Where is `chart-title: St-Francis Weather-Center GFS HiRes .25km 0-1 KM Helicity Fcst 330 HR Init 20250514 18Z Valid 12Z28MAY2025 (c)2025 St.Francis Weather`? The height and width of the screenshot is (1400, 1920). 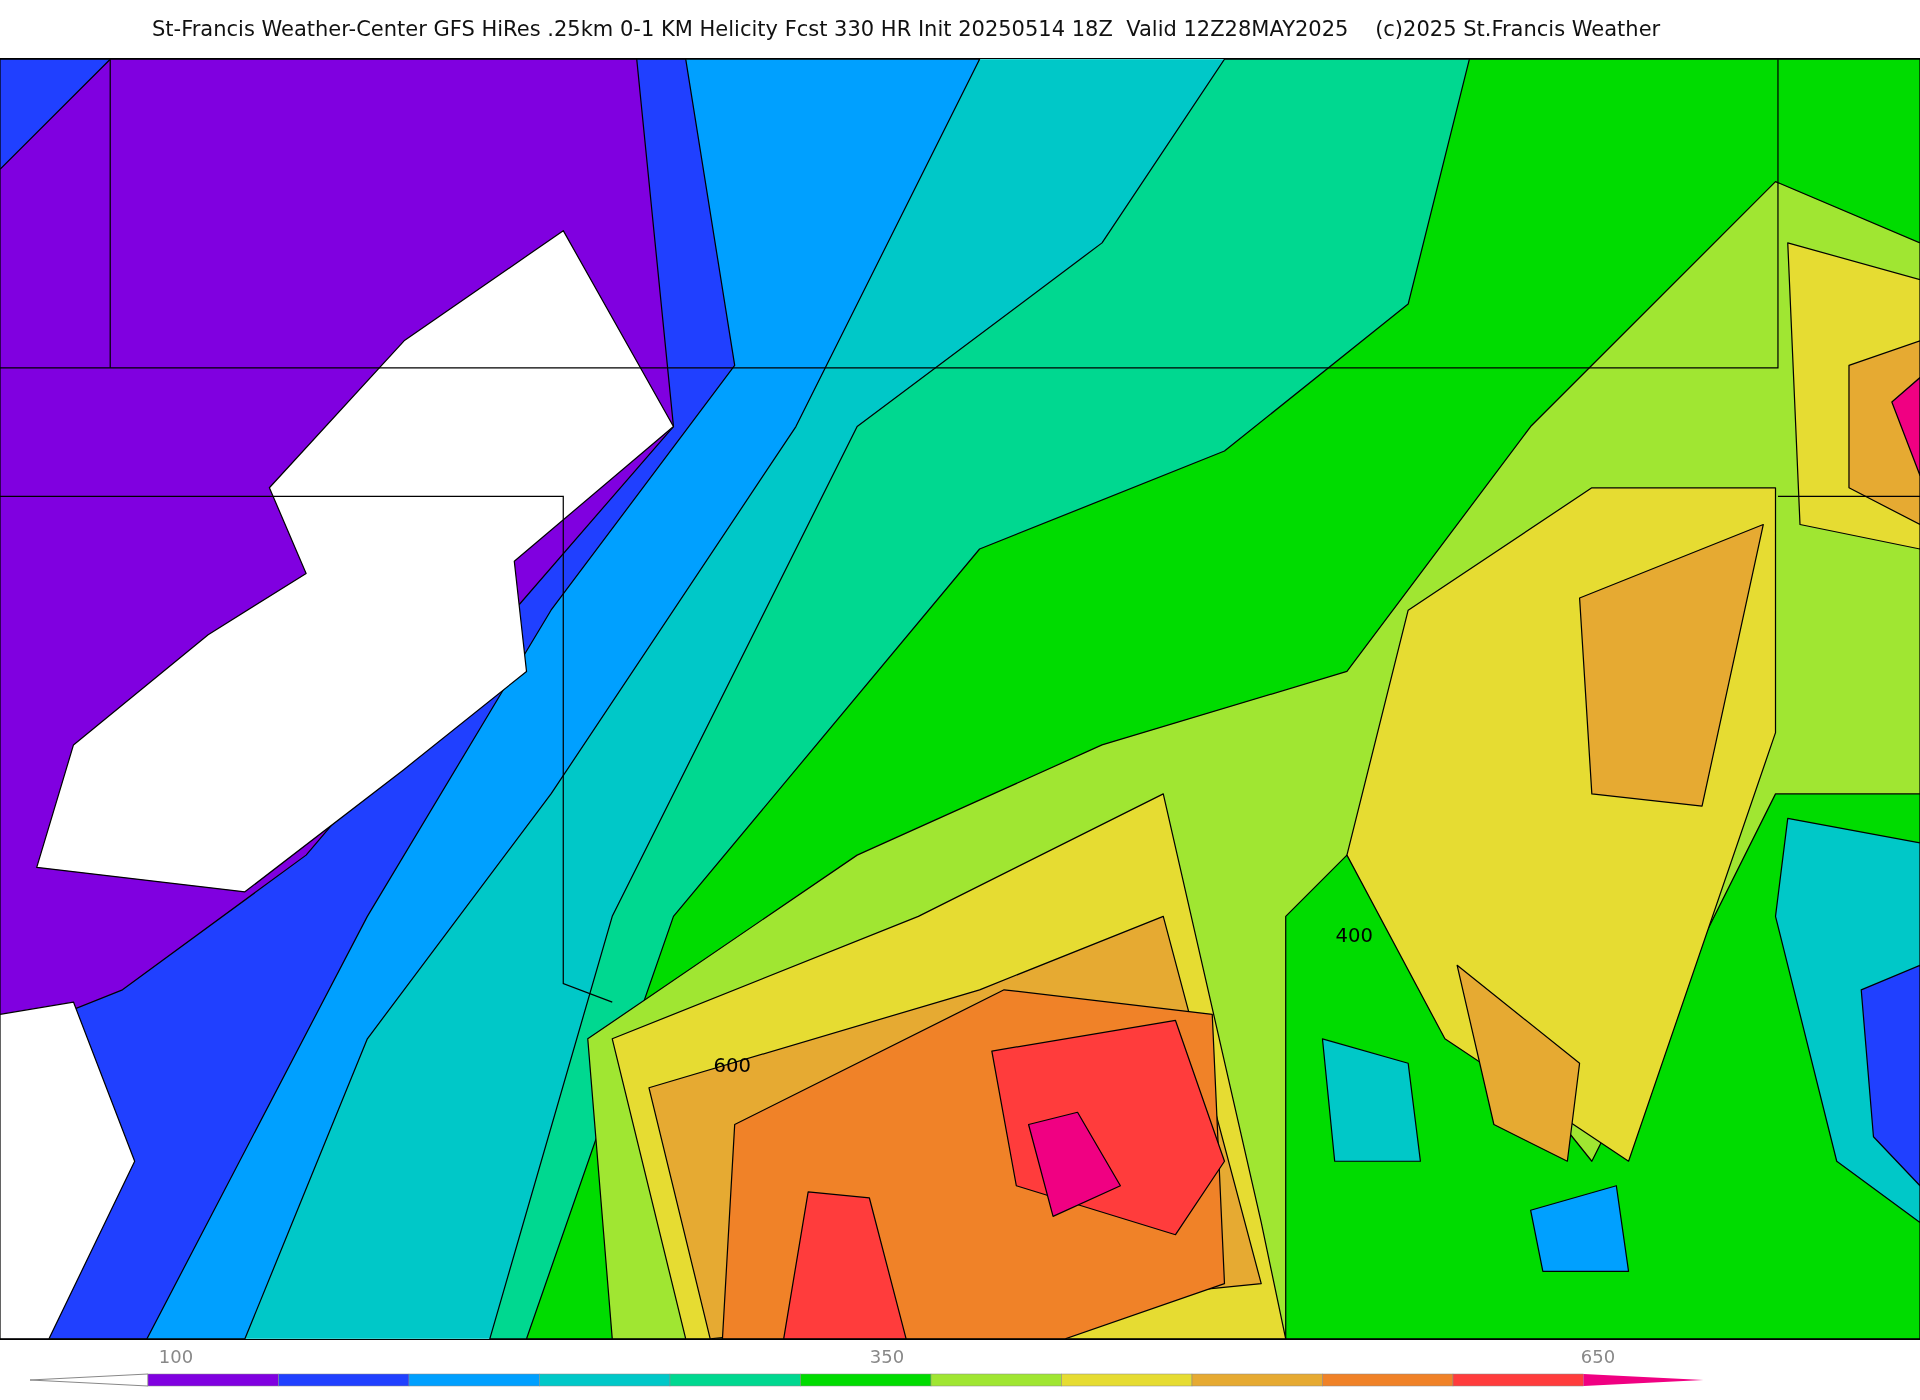 chart-title: St-Francis Weather-Center GFS HiRes .25km 0-1 KM Helicity Fcst 330 HR Init 20250514 18Z Valid 12Z28MAY2025 (c)2025 St.Francis Weather is located at coordinates (906, 29).